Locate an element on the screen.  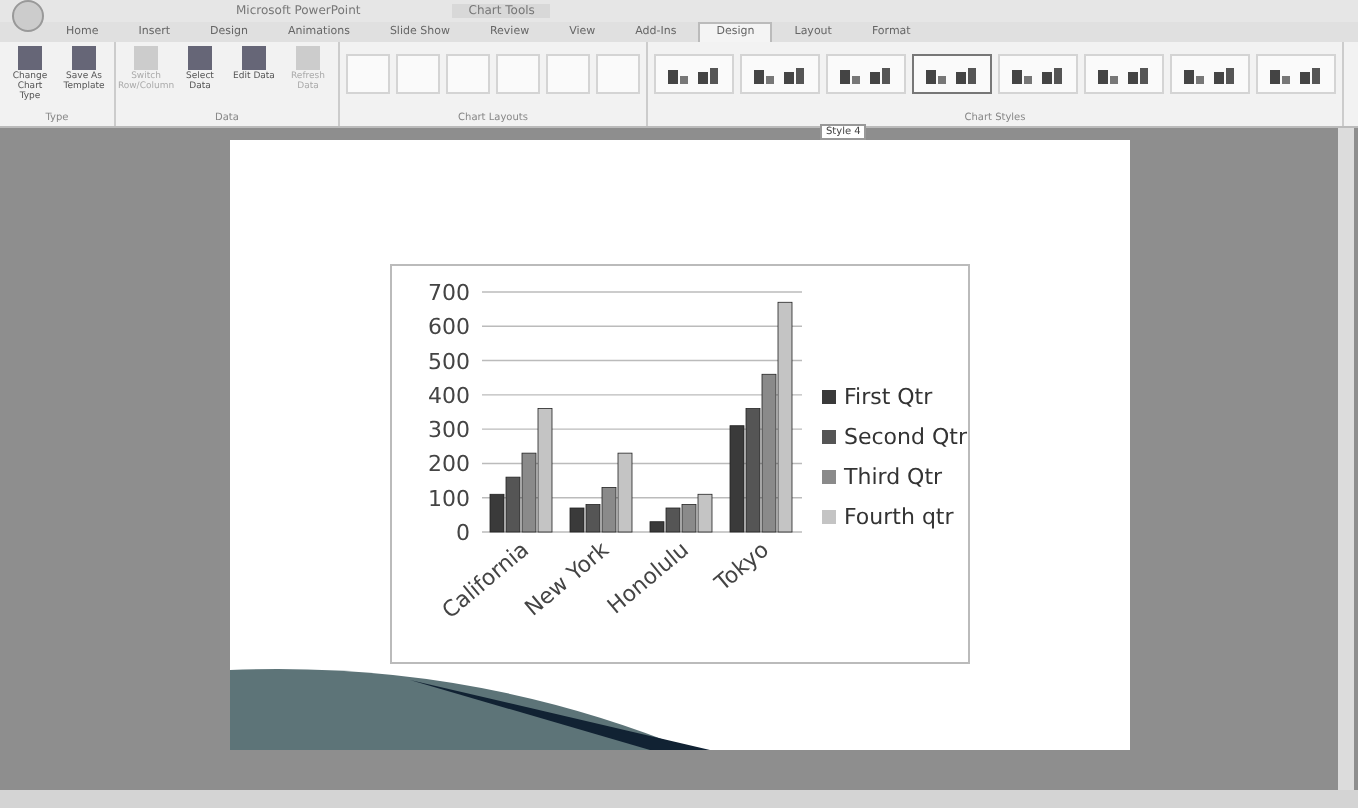
legend-label: Second Qtr is located at coordinates (904, 437).